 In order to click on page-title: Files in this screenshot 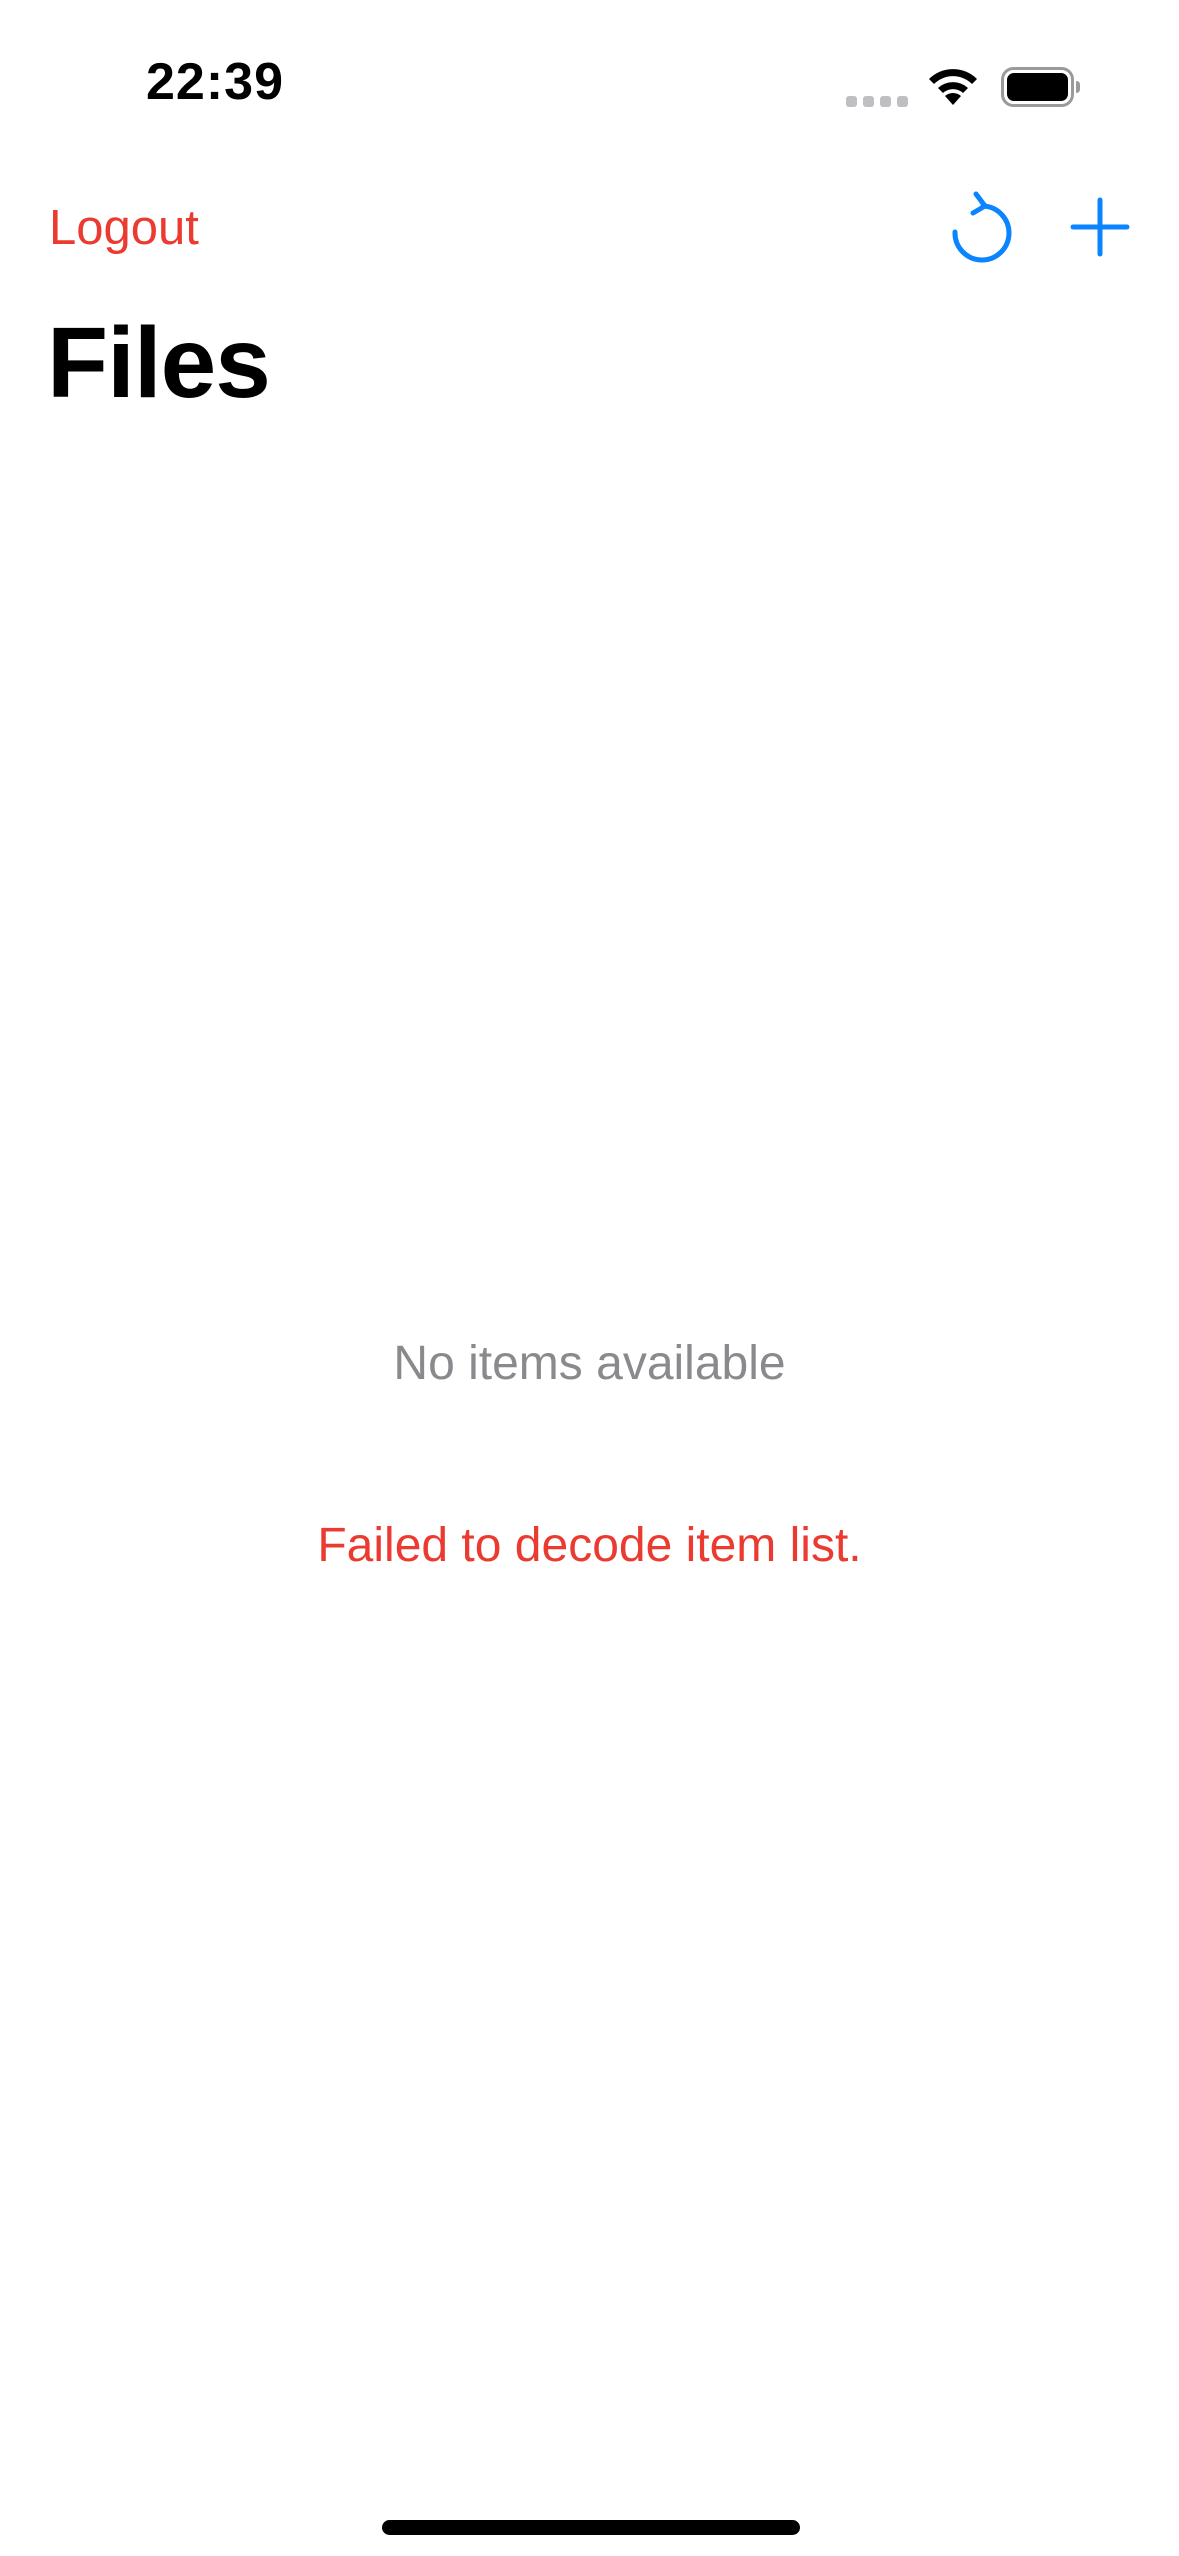, I will do `click(159, 363)`.